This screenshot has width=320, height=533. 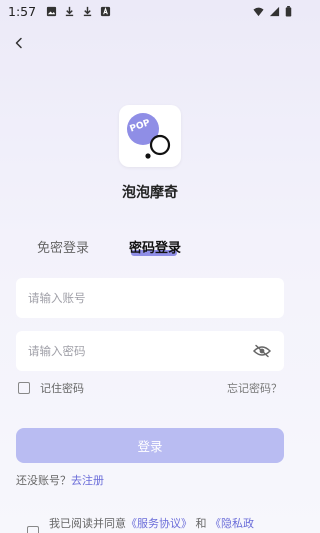 I want to click on tab-password-login: 密码登录, so click(x=155, y=246).